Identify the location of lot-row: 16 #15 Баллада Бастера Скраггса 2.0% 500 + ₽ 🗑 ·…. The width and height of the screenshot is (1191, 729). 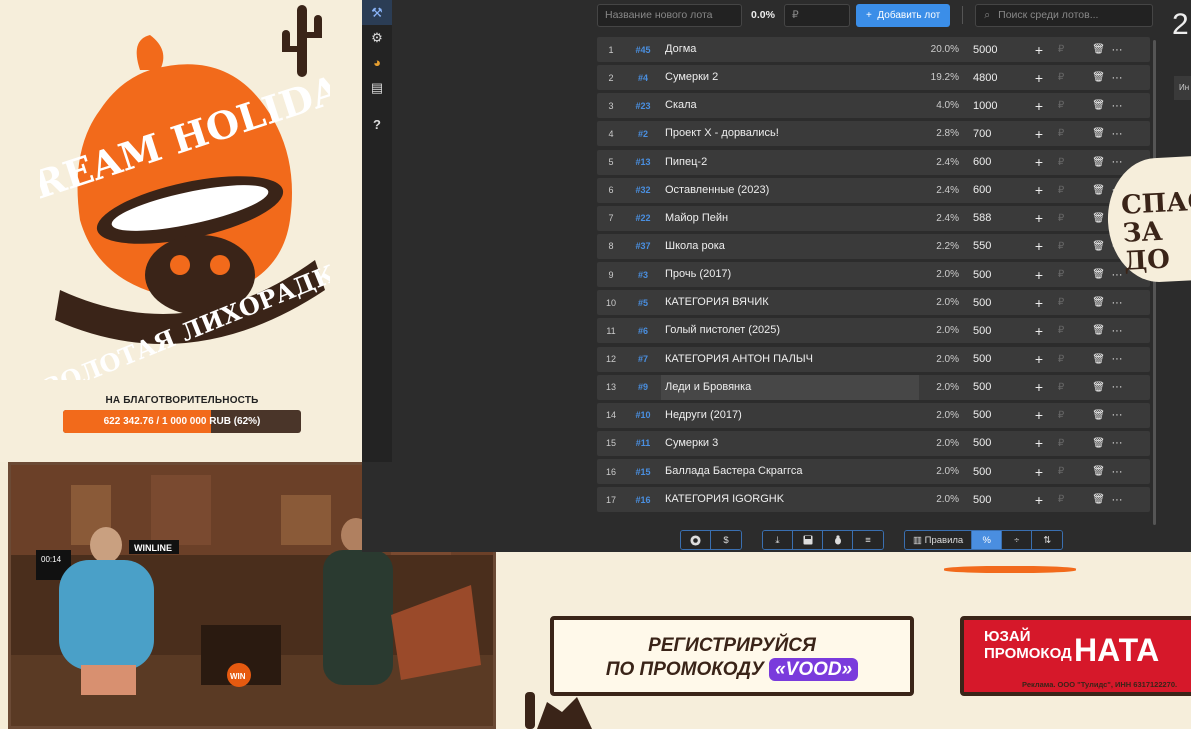
(873, 472).